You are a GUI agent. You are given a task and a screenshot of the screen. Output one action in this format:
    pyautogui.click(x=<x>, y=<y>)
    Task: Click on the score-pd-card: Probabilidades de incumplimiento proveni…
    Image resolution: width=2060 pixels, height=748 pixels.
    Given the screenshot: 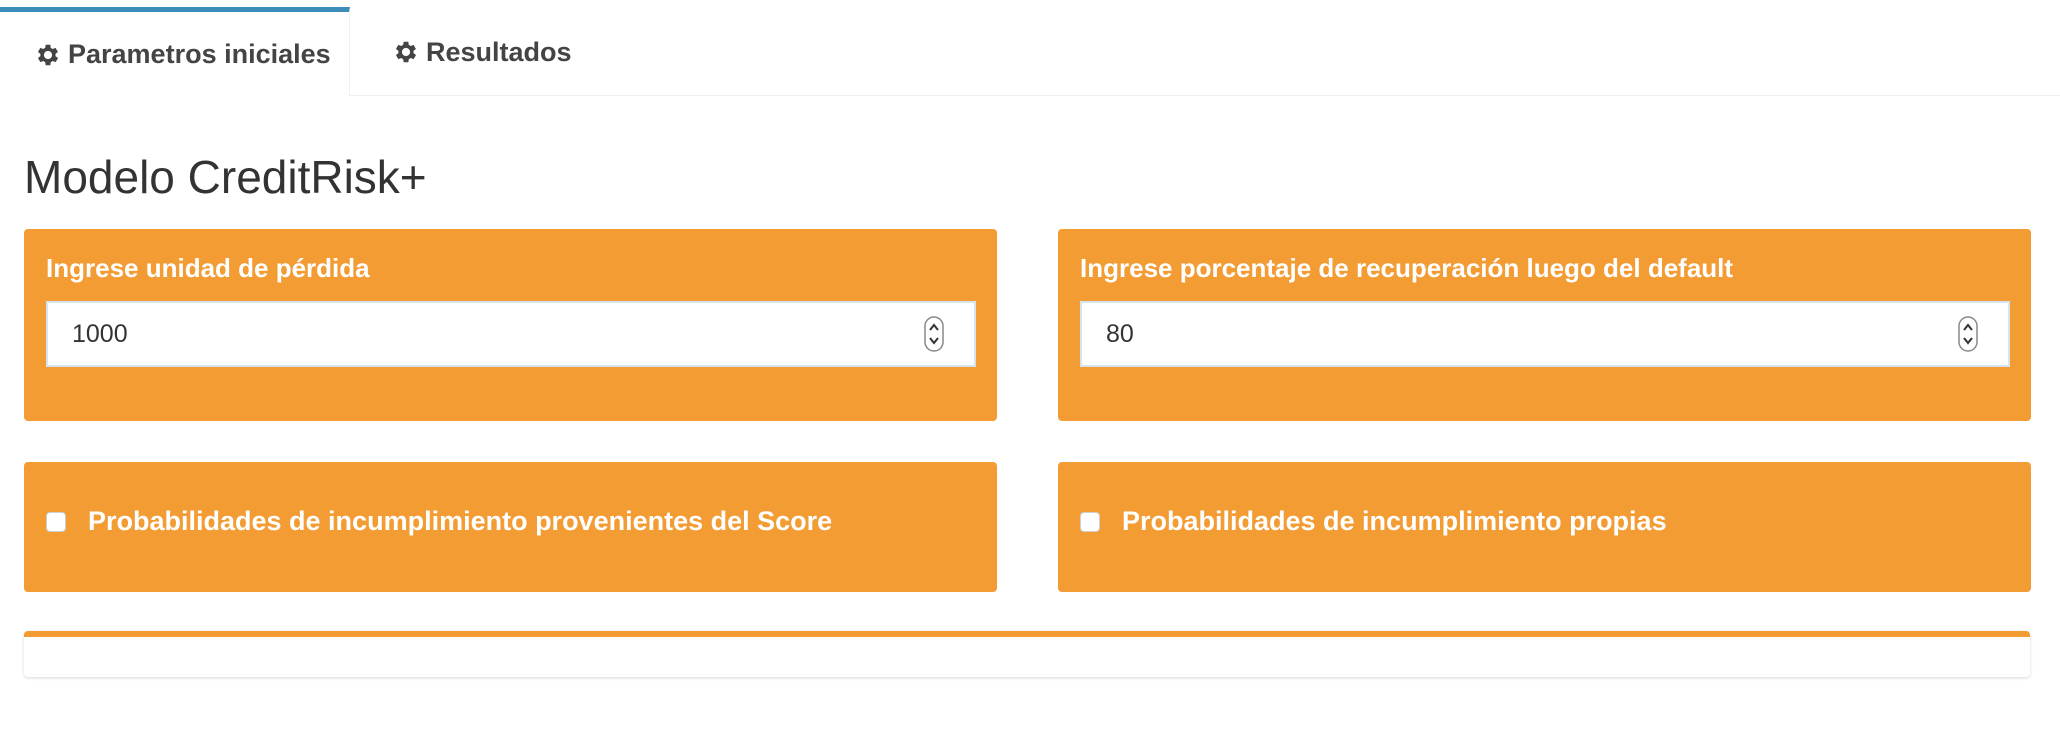 What is the action you would take?
    pyautogui.click(x=510, y=527)
    